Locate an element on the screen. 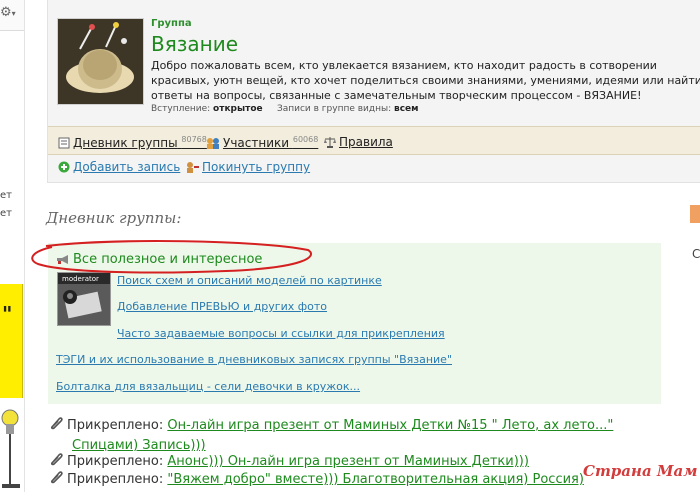 Image resolution: width=700 pixels, height=496 pixels. pinned-link-2: Добавление ПРЕВЬЮ и других фото is located at coordinates (222, 306).